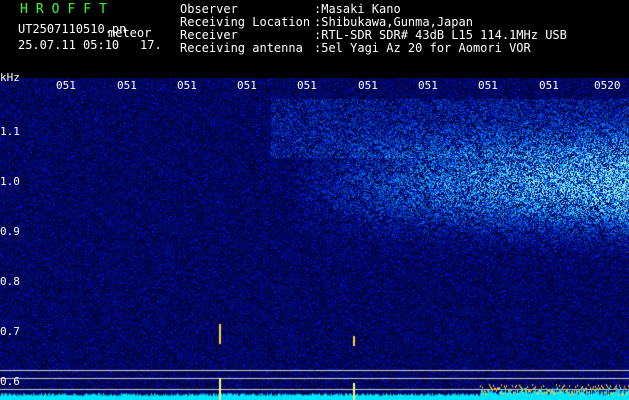  I want to click on axis-unit-label: kHz, so click(10, 77).